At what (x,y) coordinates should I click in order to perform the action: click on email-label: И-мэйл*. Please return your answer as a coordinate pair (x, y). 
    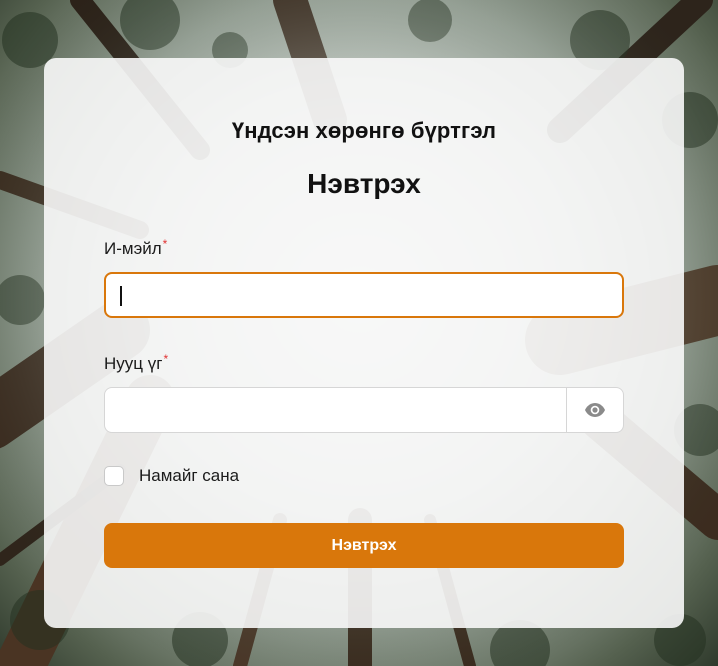
    Looking at the image, I should click on (136, 248).